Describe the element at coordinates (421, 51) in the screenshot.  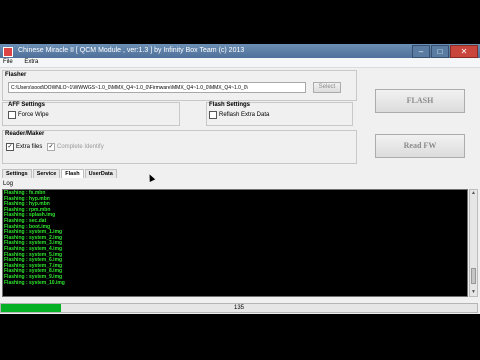
I see `minimize-icon: –` at that location.